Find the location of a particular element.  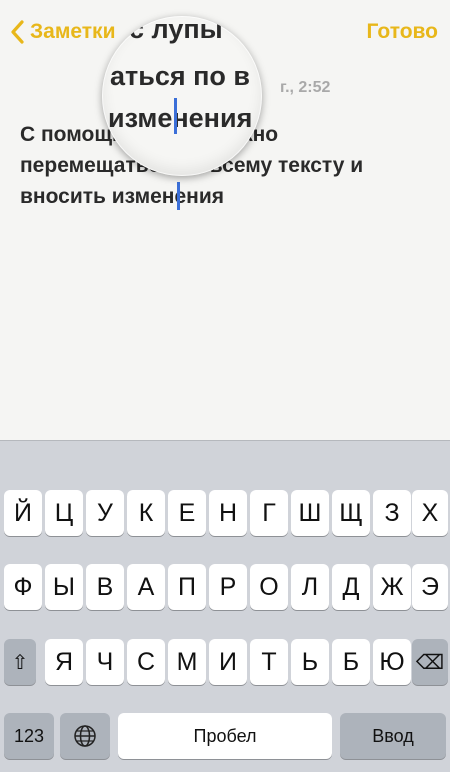

key-row2: Ж is located at coordinates (392, 587).